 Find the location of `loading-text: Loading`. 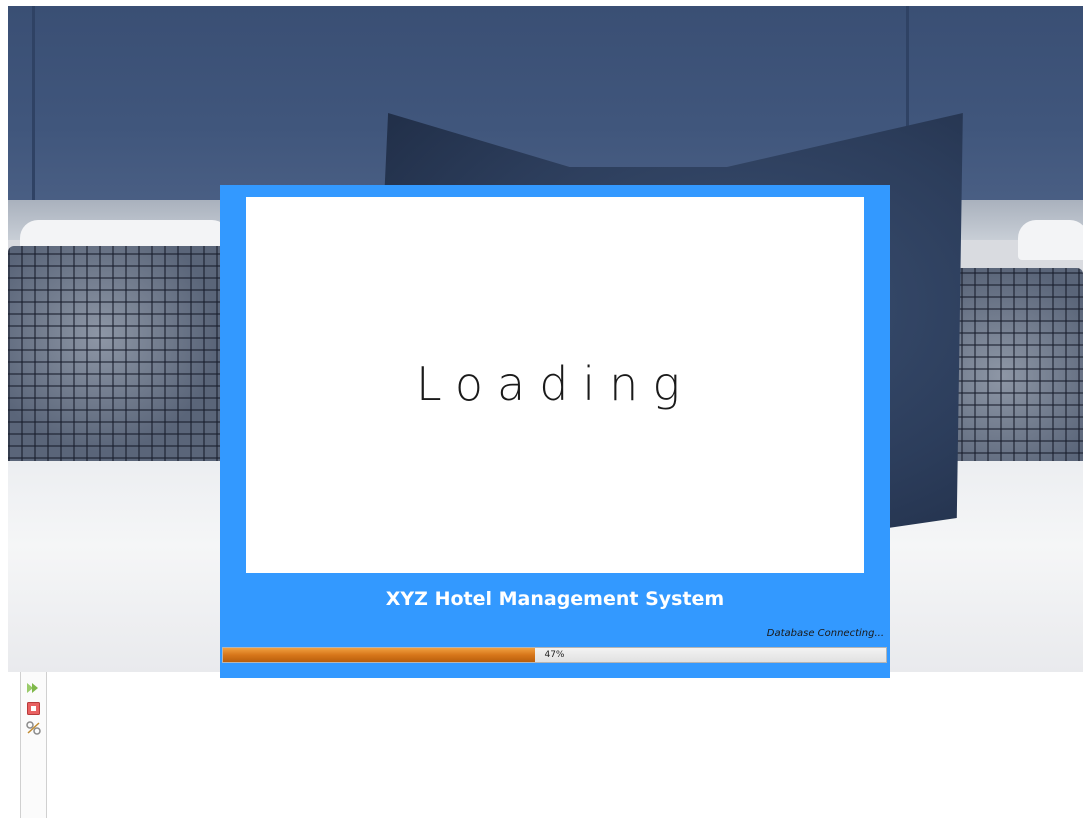

loading-text: Loading is located at coordinates (555, 384).